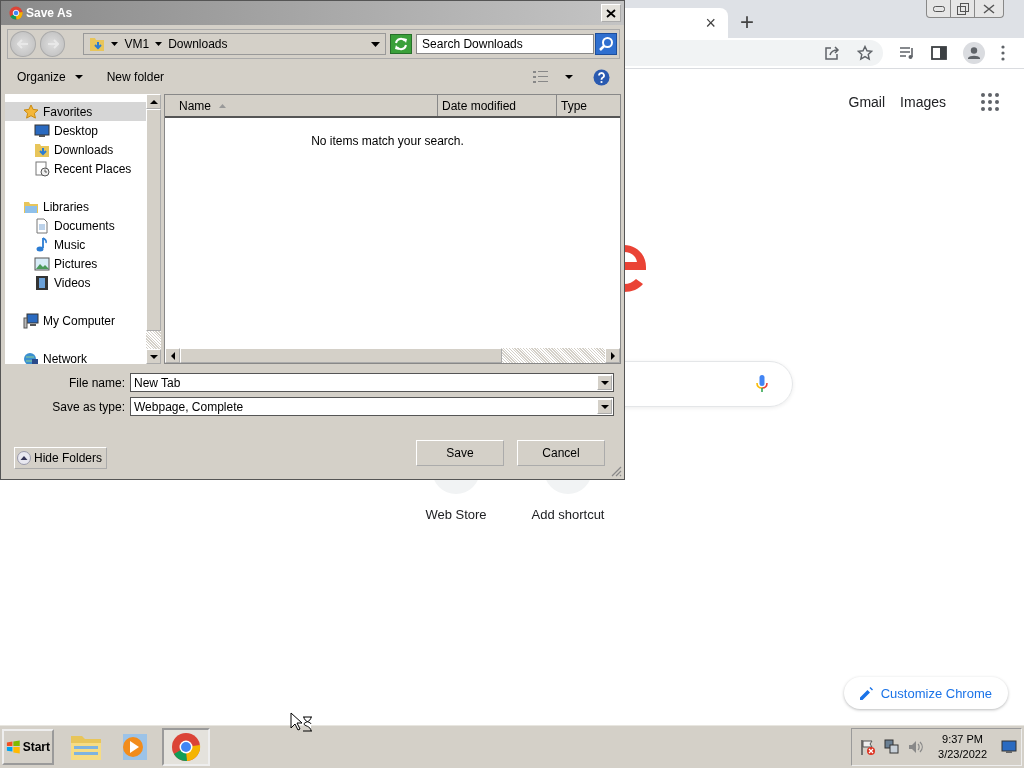  Describe the element at coordinates (505, 44) in the screenshot. I see `search-field: Search Downloads` at that location.